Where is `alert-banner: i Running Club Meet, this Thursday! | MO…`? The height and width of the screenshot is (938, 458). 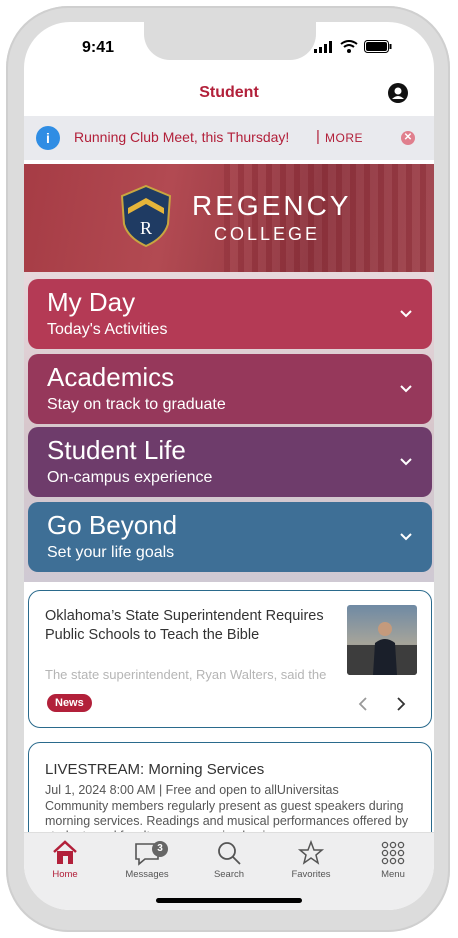
alert-banner: i Running Club Meet, this Thursday! | MO… is located at coordinates (229, 138).